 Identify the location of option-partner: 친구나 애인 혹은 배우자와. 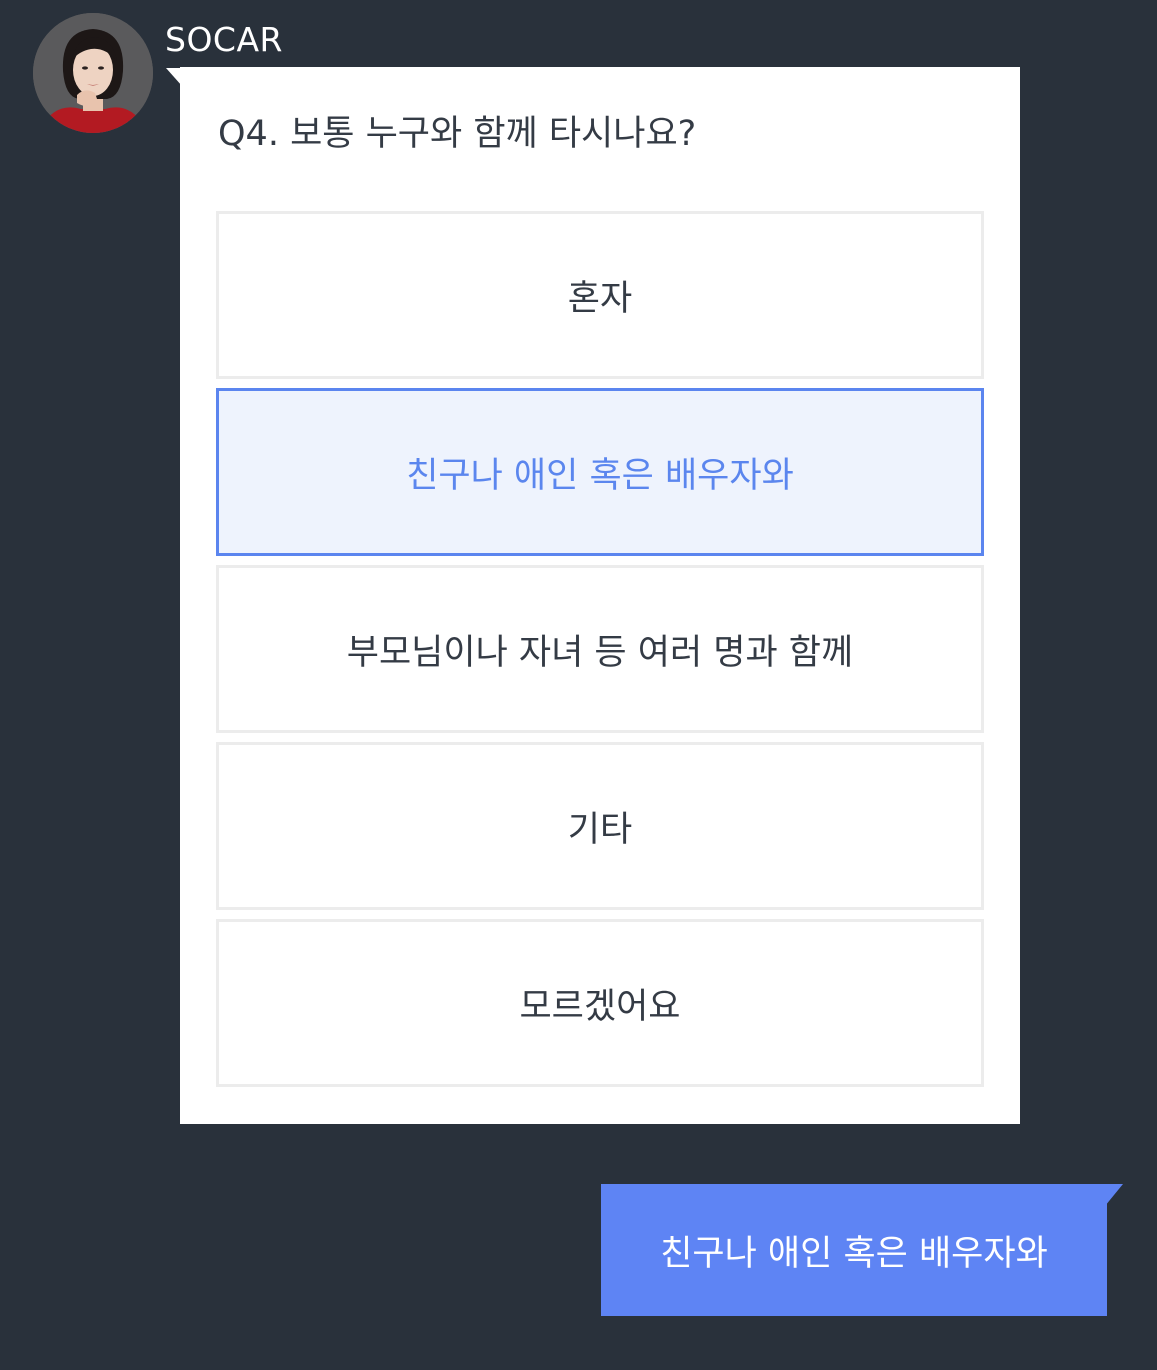
(600, 472).